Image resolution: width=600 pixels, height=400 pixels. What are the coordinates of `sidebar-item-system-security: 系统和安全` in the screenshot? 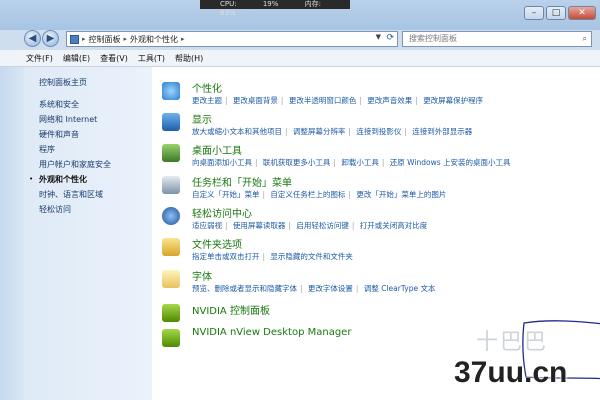 It's located at (59, 104).